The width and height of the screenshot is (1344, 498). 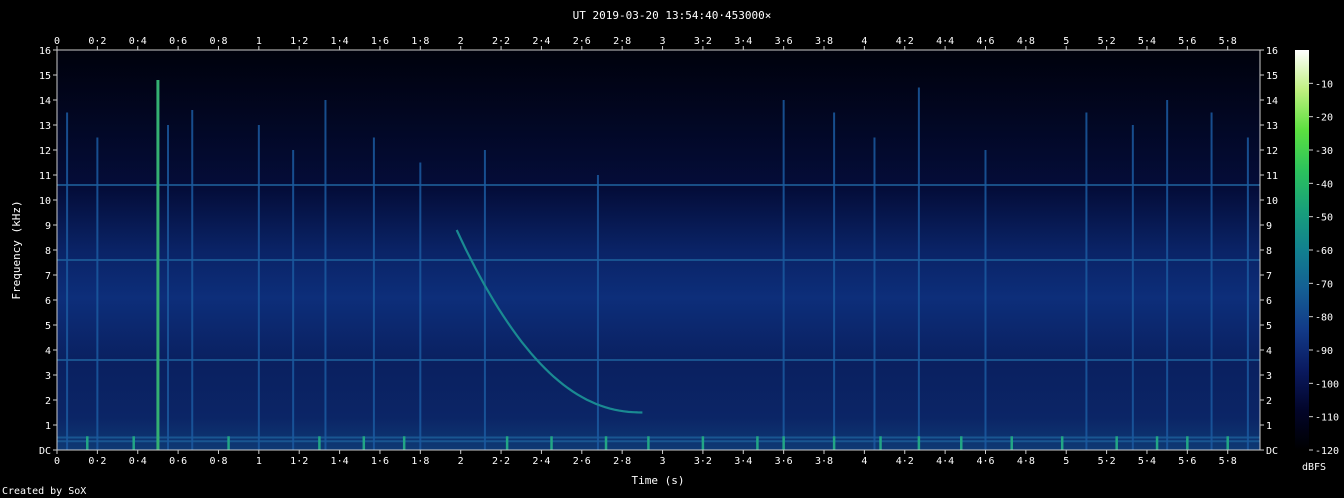 What do you see at coordinates (1228, 41) in the screenshot?
I see `x-tick-label-top: 5·8` at bounding box center [1228, 41].